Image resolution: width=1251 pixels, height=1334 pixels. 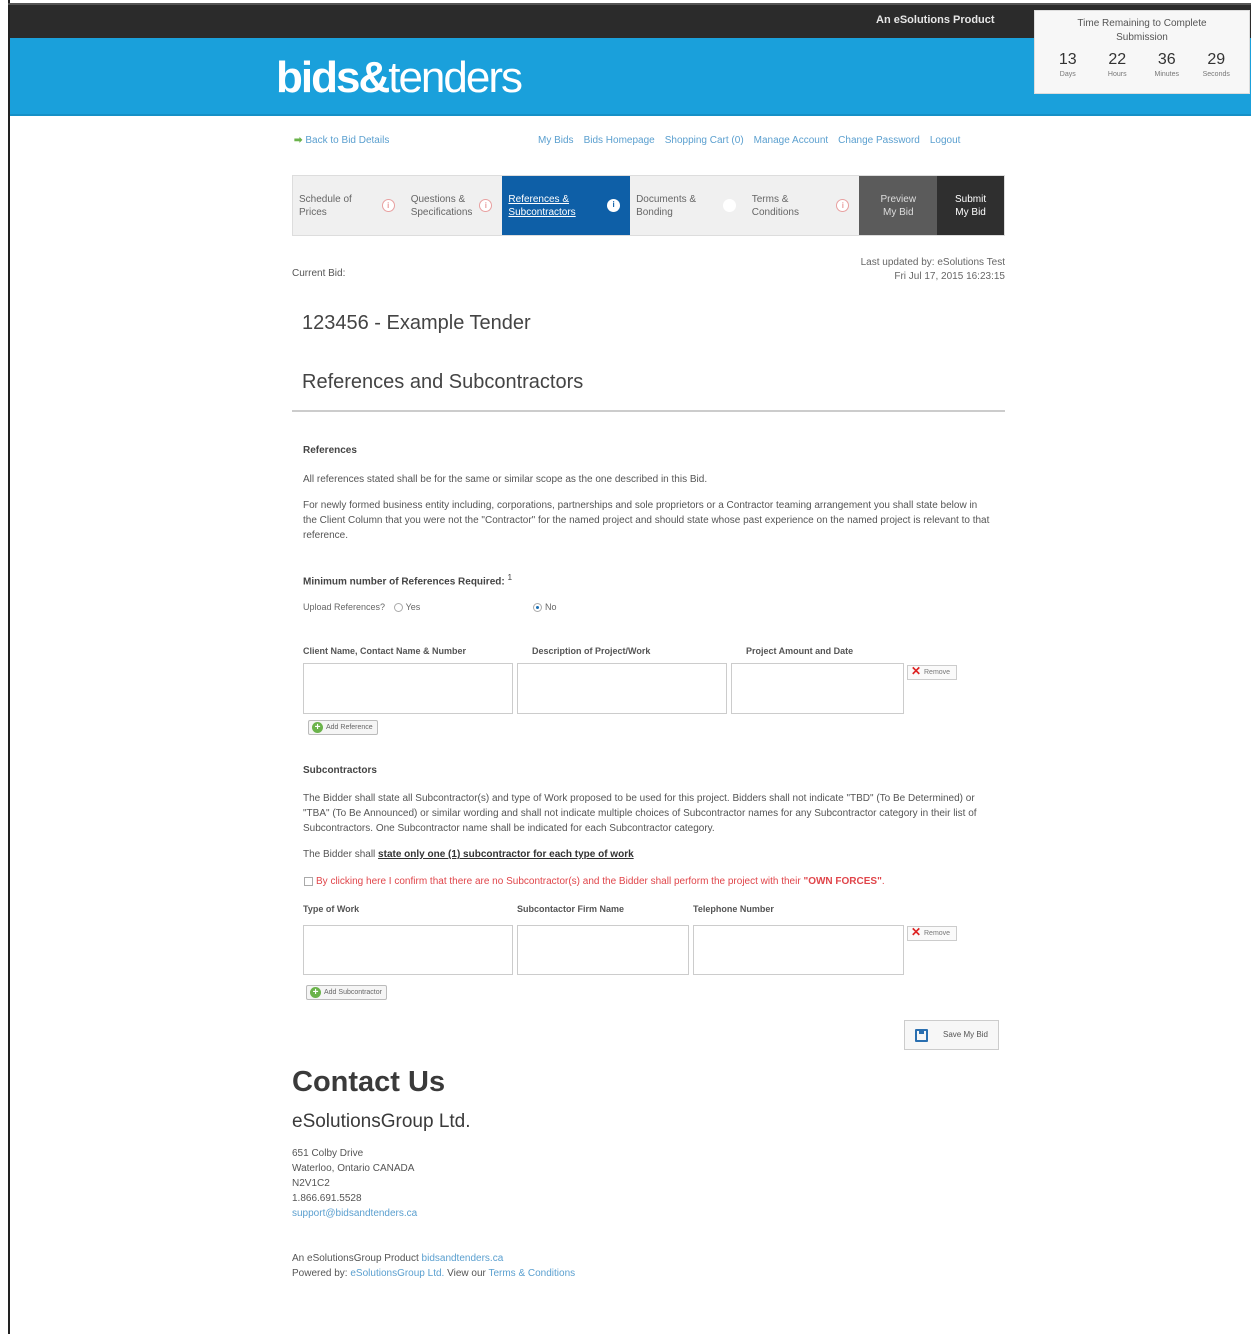 I want to click on min-references-label: Minimum number of References Required: 1, so click(x=408, y=580).